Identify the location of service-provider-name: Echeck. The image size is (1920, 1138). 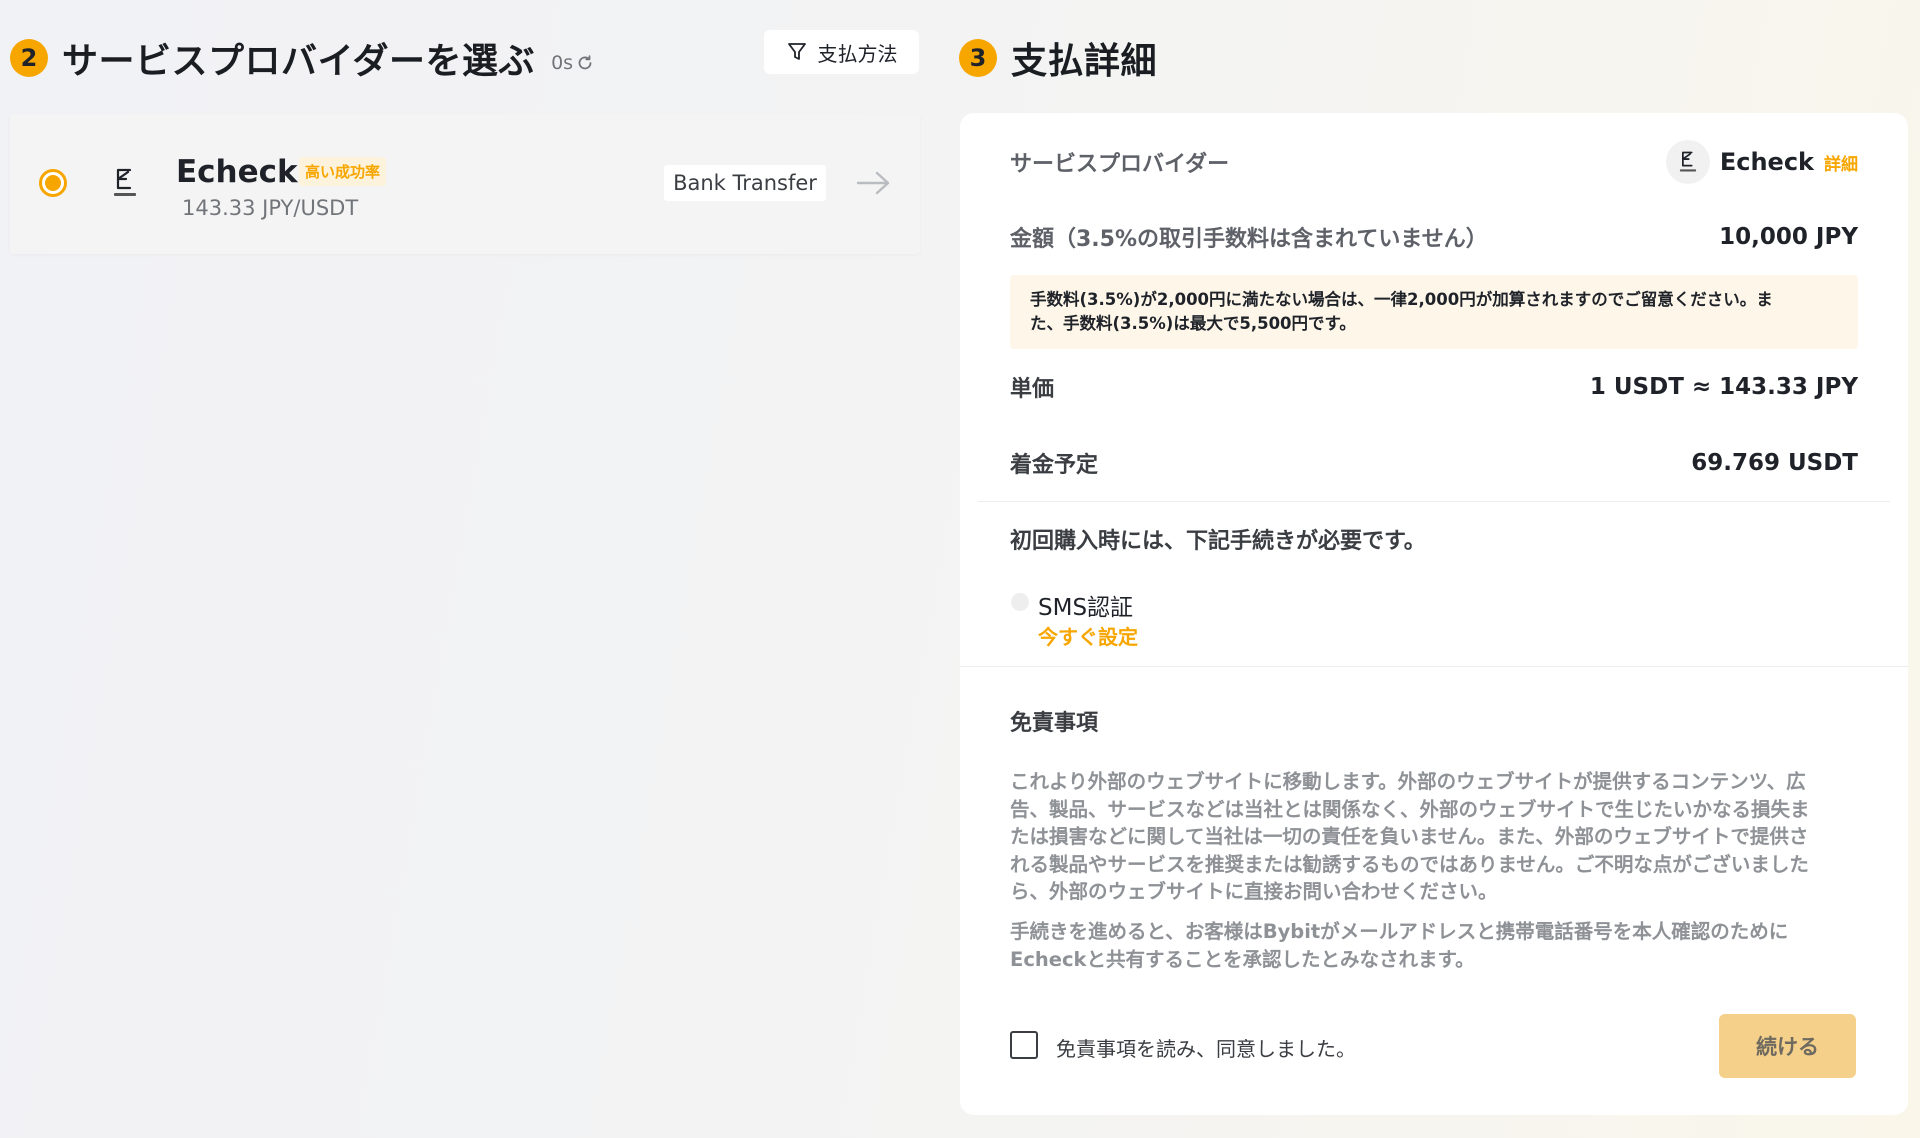
(1766, 162).